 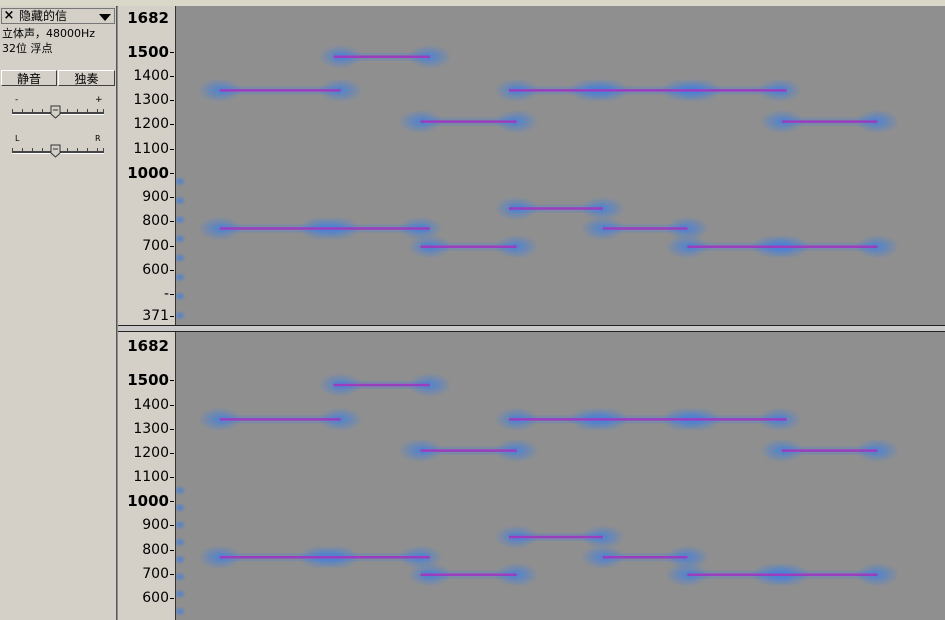 What do you see at coordinates (105, 17) in the screenshot?
I see `track-menu-arrow-icon` at bounding box center [105, 17].